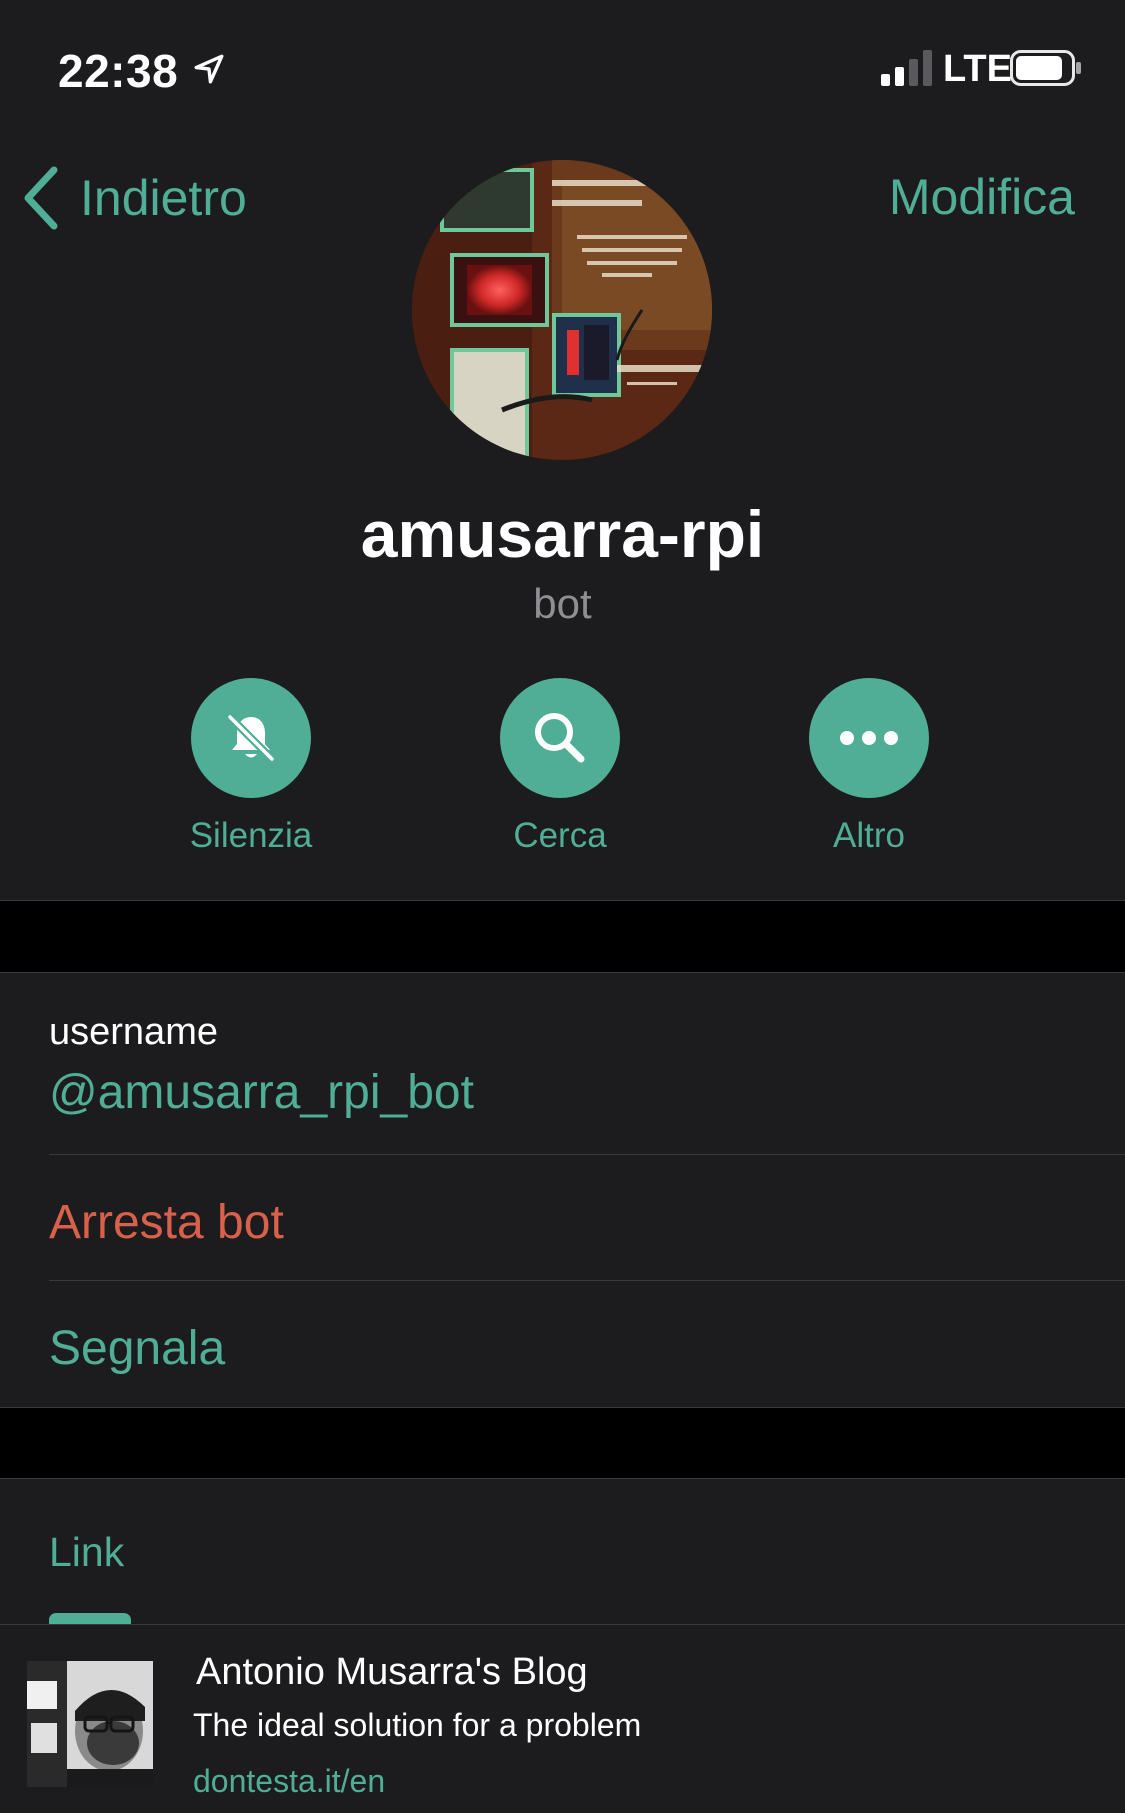 This screenshot has height=1813, width=1125. What do you see at coordinates (251, 835) in the screenshot?
I see `mute-label: Silenzia` at bounding box center [251, 835].